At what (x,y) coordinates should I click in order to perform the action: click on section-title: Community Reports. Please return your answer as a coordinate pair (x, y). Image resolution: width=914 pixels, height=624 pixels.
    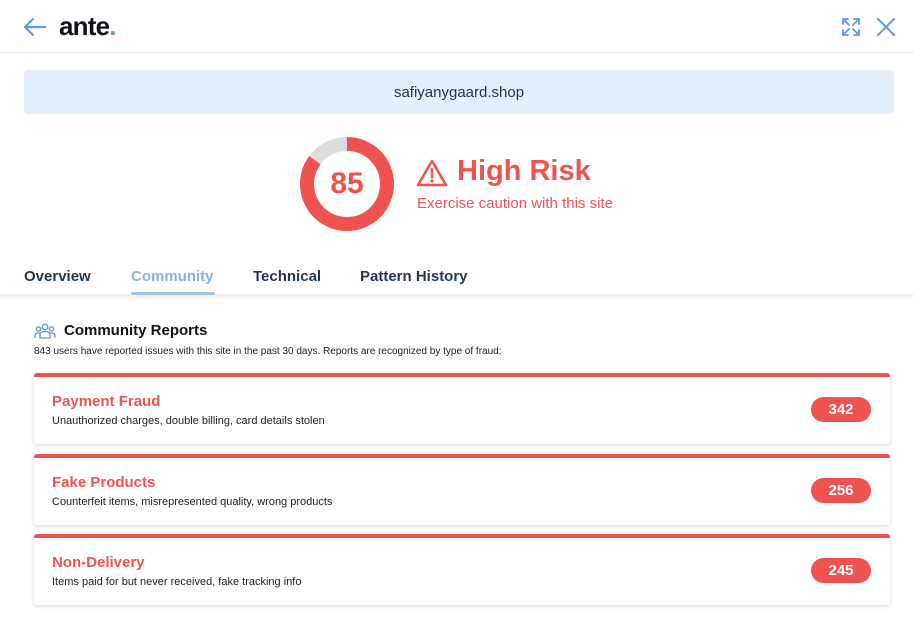
    Looking at the image, I should click on (136, 330).